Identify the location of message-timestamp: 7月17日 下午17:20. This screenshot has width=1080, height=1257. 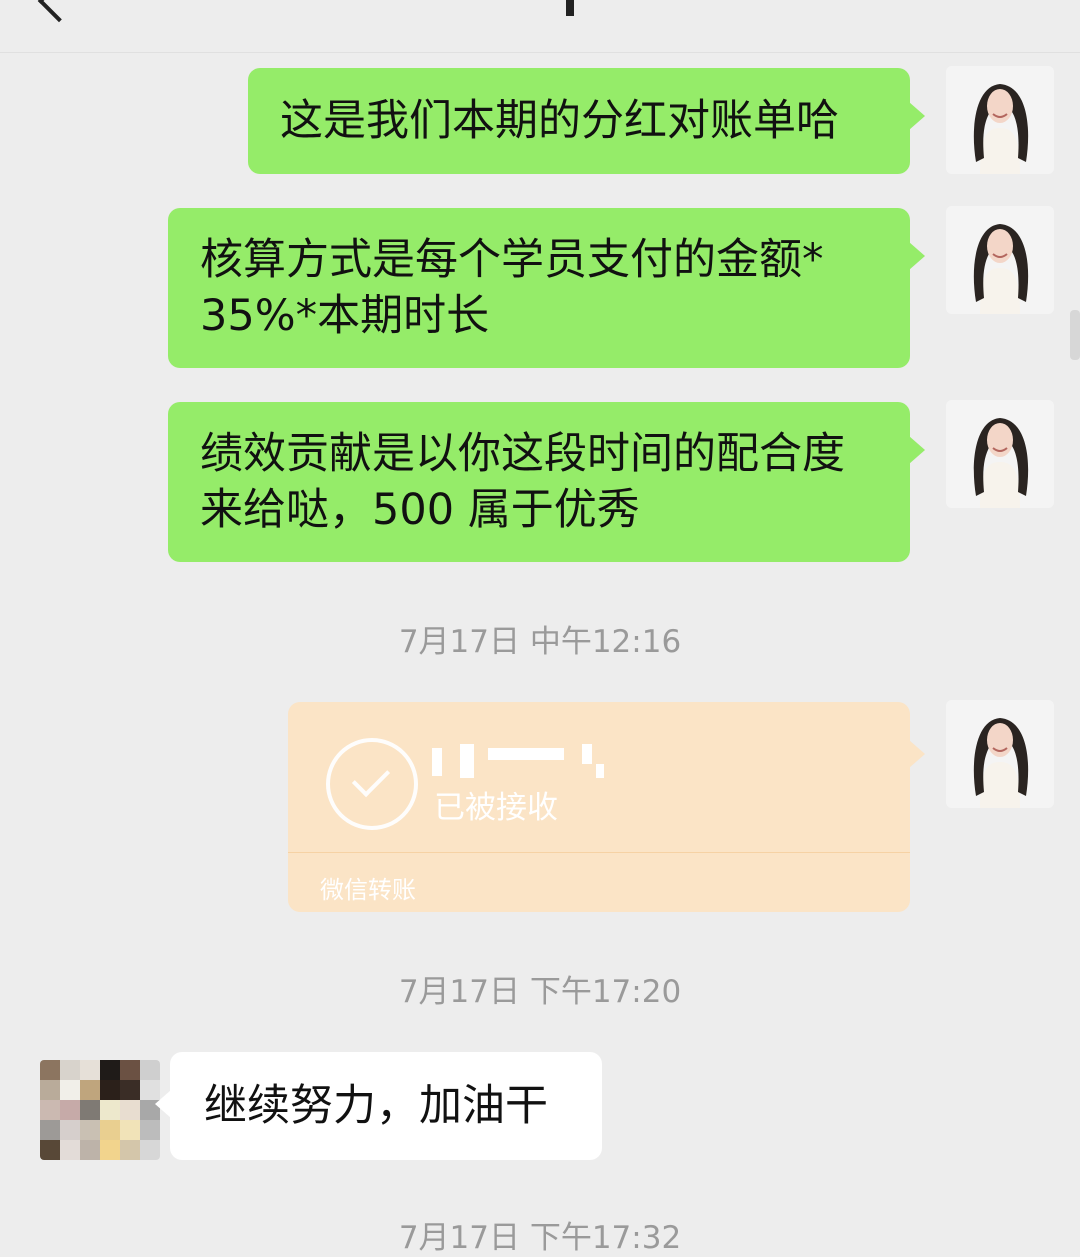
(540, 992).